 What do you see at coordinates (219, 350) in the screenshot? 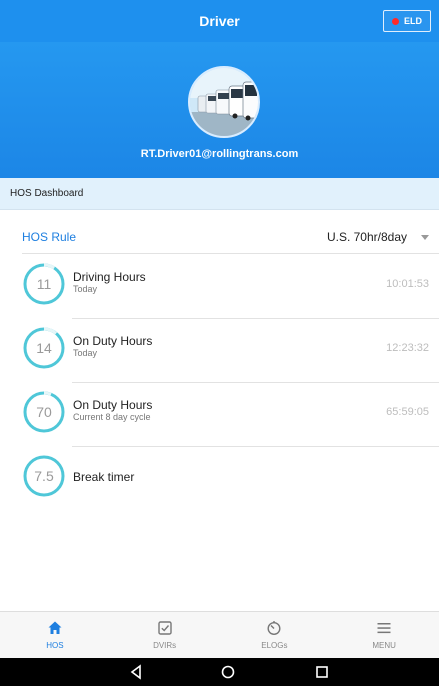
I see `hos-item-on-duty-today: 14 On Duty Hours Today 12:23:32` at bounding box center [219, 350].